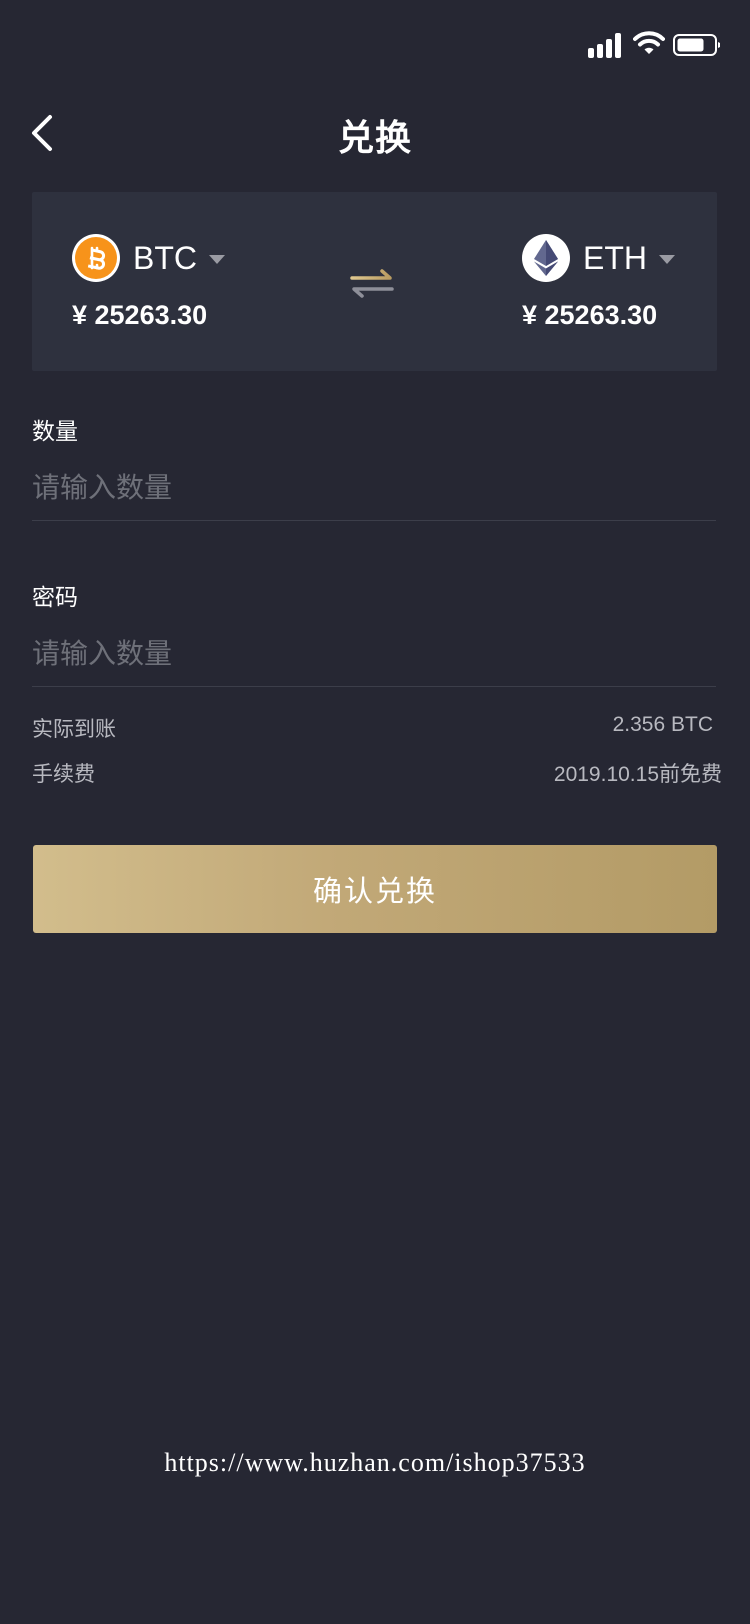 The height and width of the screenshot is (1624, 750). What do you see at coordinates (546, 258) in the screenshot?
I see `ethereum-icon` at bounding box center [546, 258].